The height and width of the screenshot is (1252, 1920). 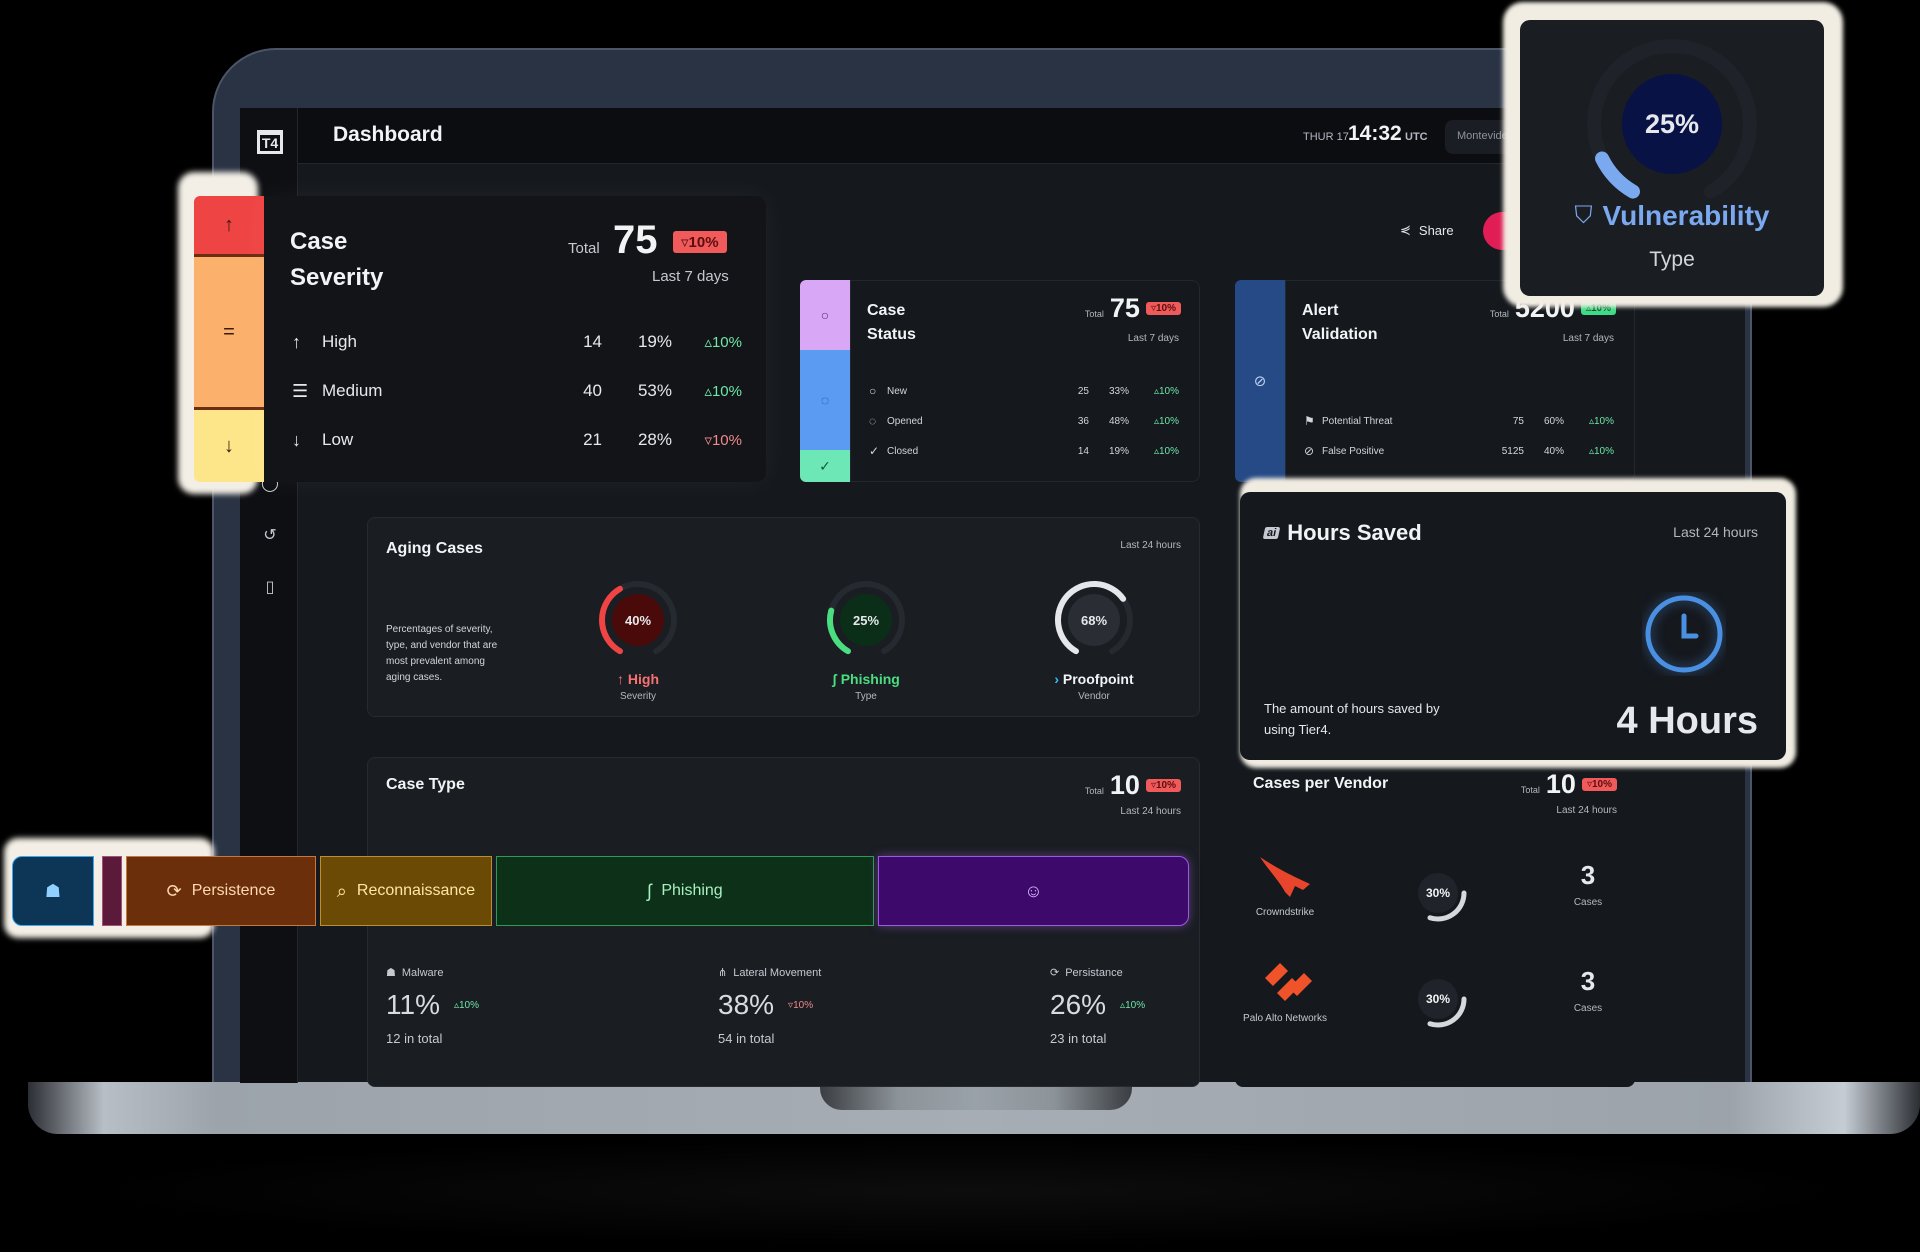 What do you see at coordinates (870, 679) in the screenshot?
I see `gauge-label-text: Phishing` at bounding box center [870, 679].